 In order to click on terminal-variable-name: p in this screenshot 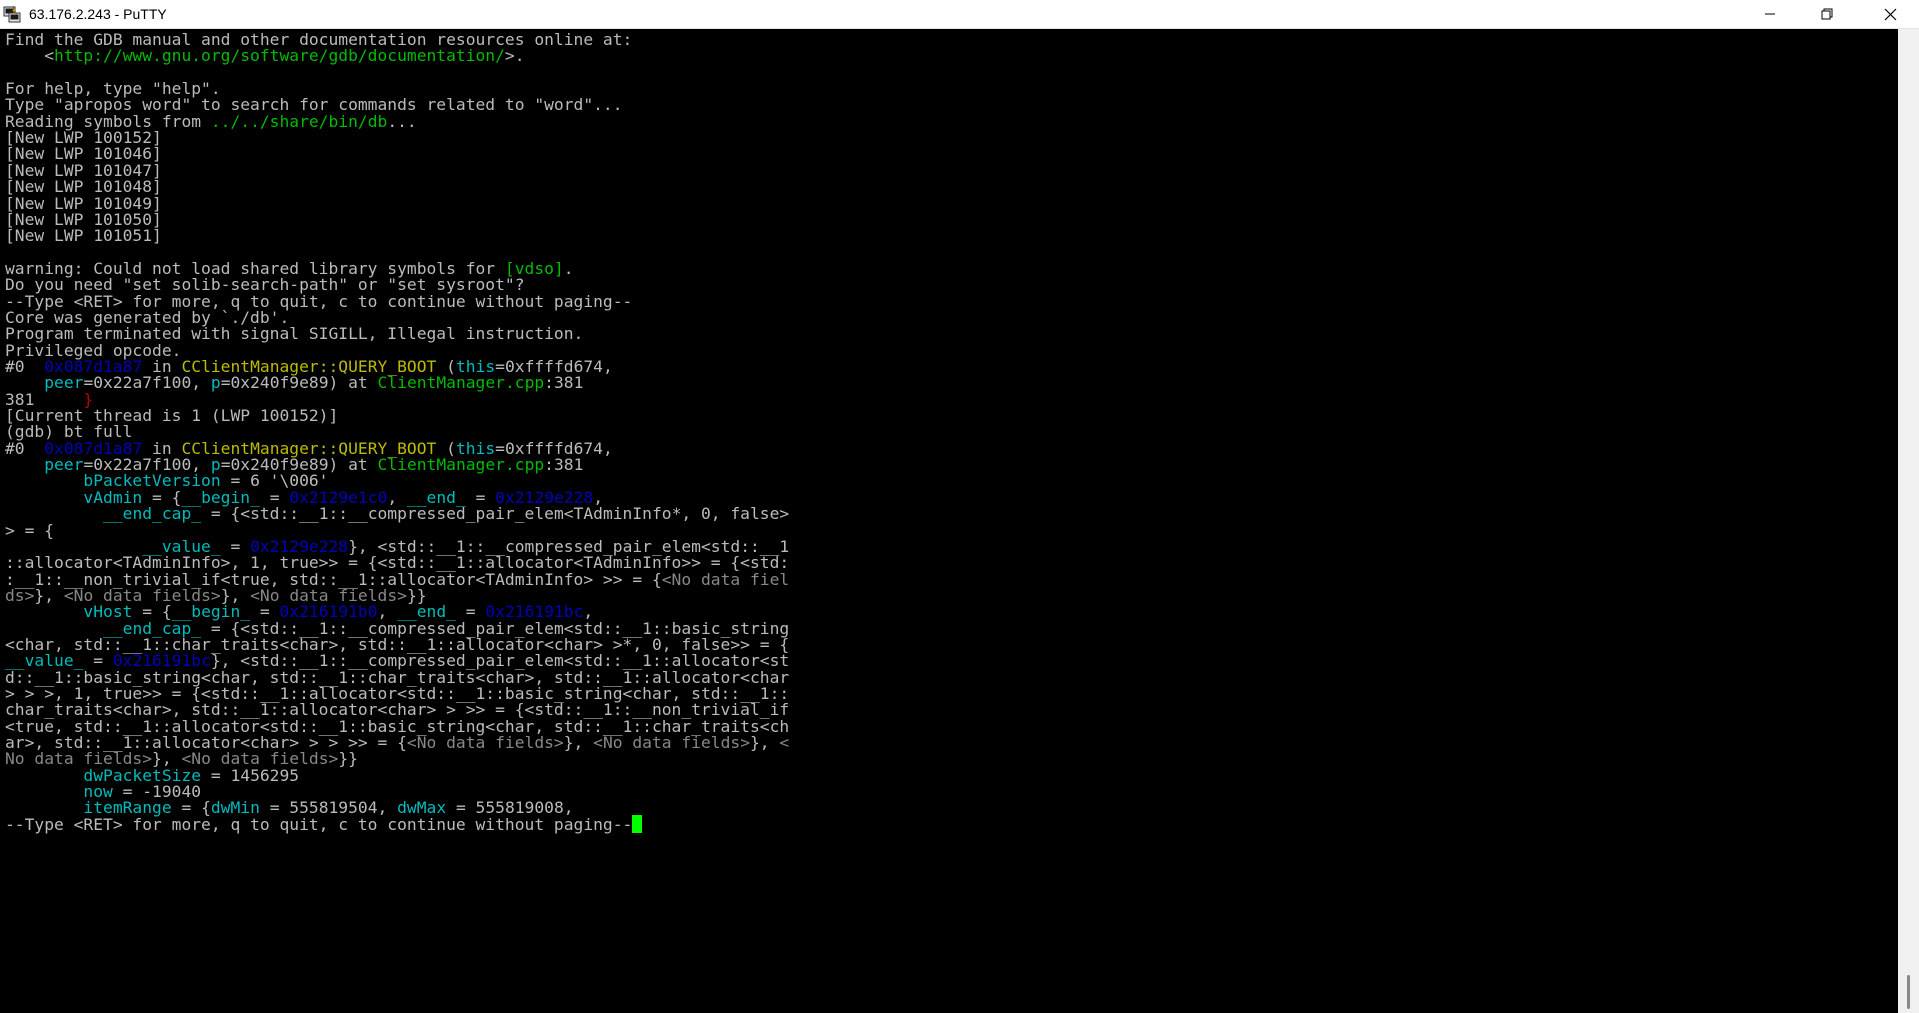, I will do `click(215, 383)`.